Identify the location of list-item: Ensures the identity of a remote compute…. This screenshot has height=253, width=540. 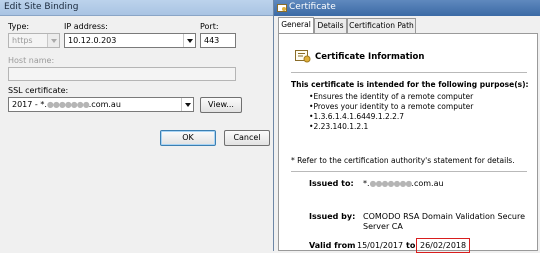
(391, 97).